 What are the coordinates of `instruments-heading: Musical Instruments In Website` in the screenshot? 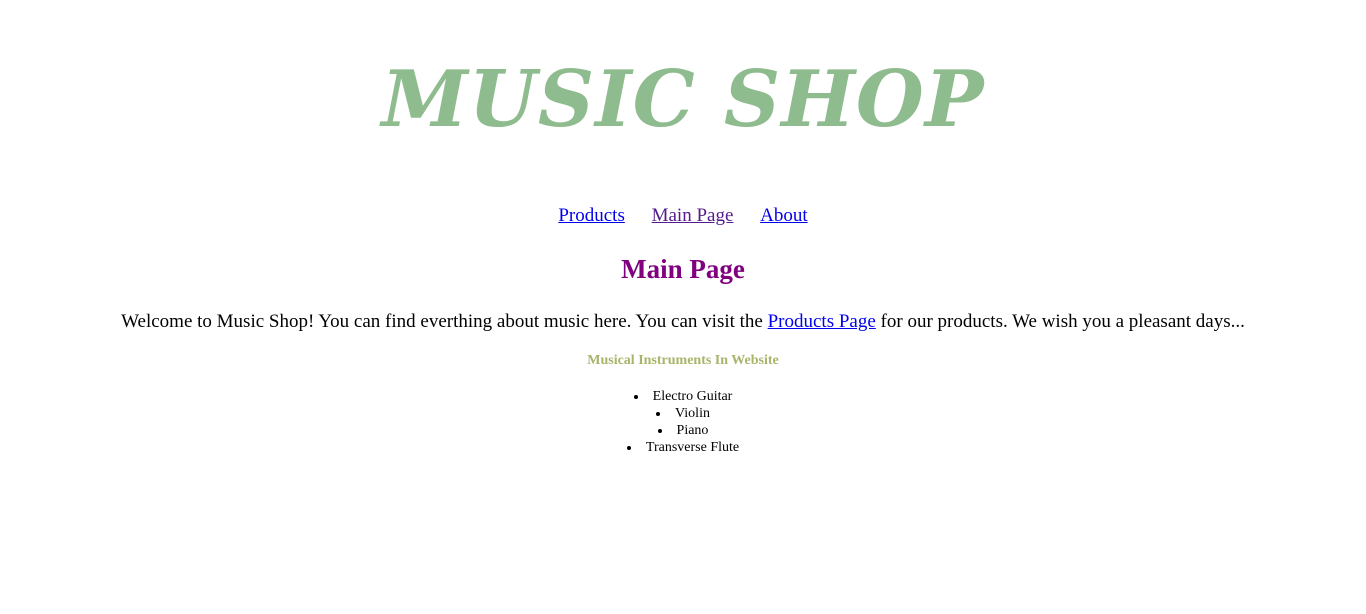 It's located at (683, 360).